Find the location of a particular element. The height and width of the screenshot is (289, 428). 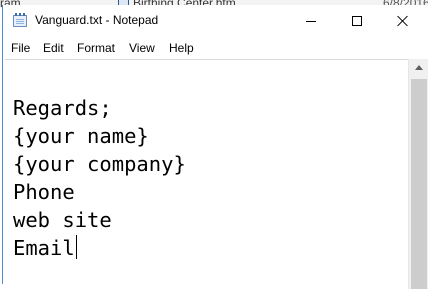

menu-bar: File Edit Format View Help is located at coordinates (215, 48).